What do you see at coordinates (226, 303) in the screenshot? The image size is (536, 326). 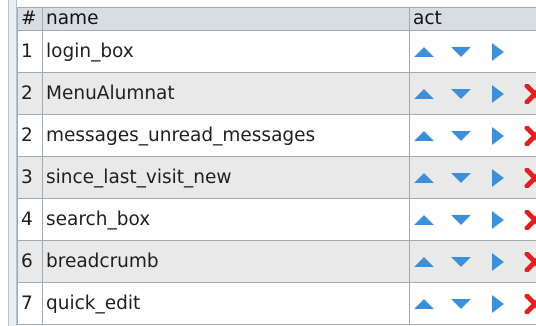 I see `row-name: quick_edit` at bounding box center [226, 303].